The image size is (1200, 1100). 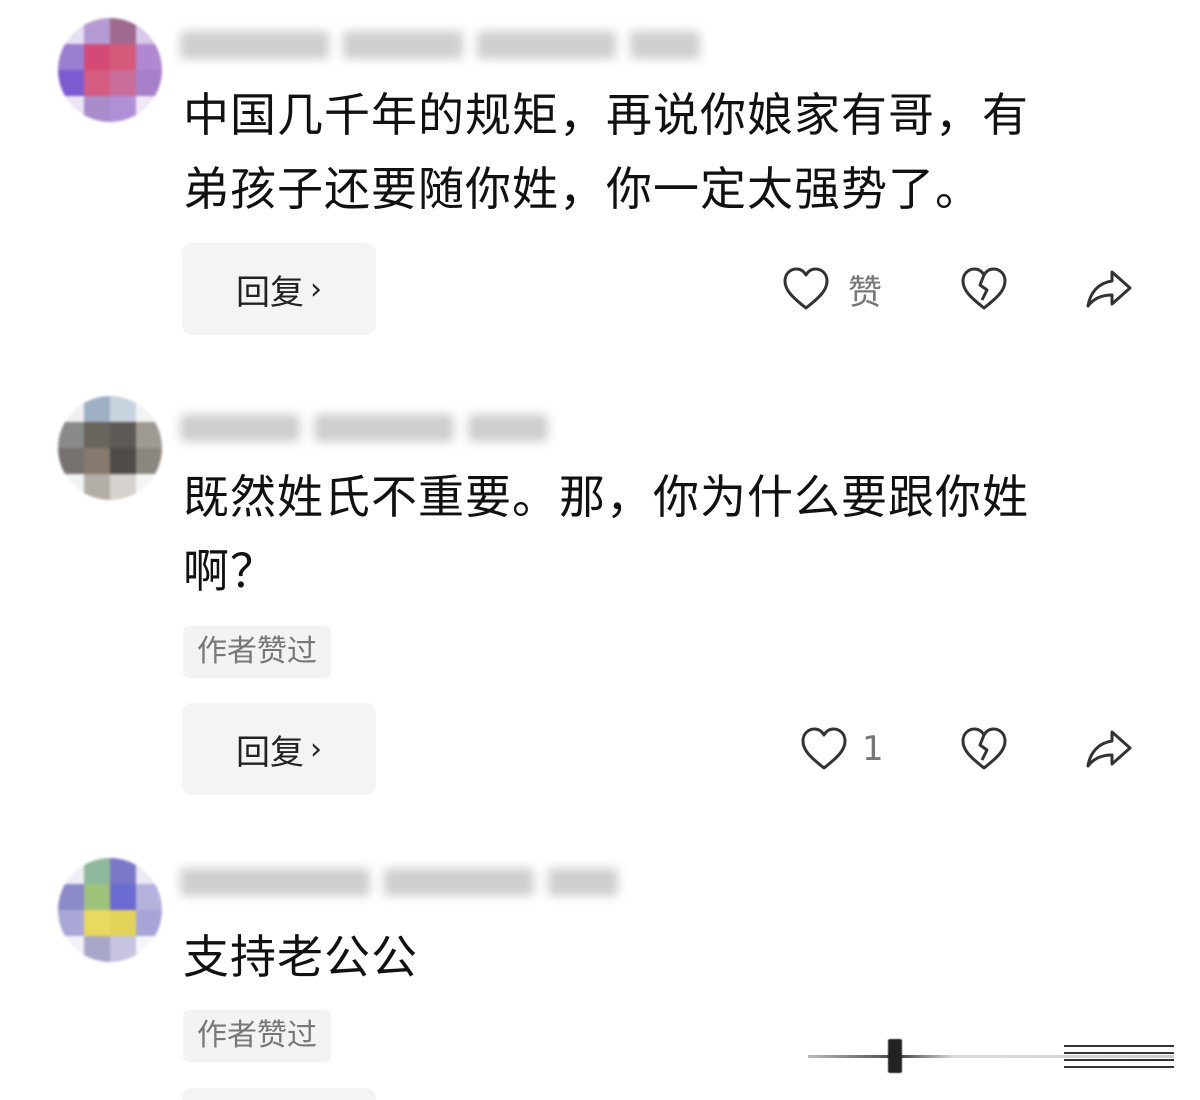 I want to click on like-label: 赞, so click(x=865, y=292).